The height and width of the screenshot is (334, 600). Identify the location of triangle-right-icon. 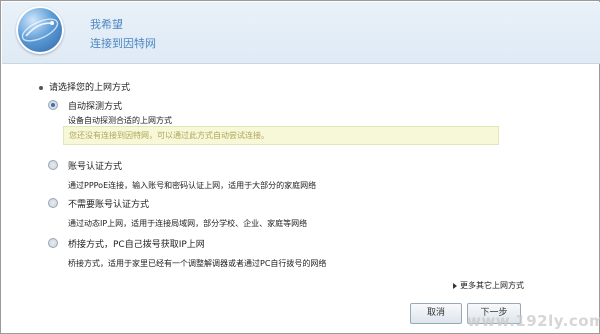
(455, 285).